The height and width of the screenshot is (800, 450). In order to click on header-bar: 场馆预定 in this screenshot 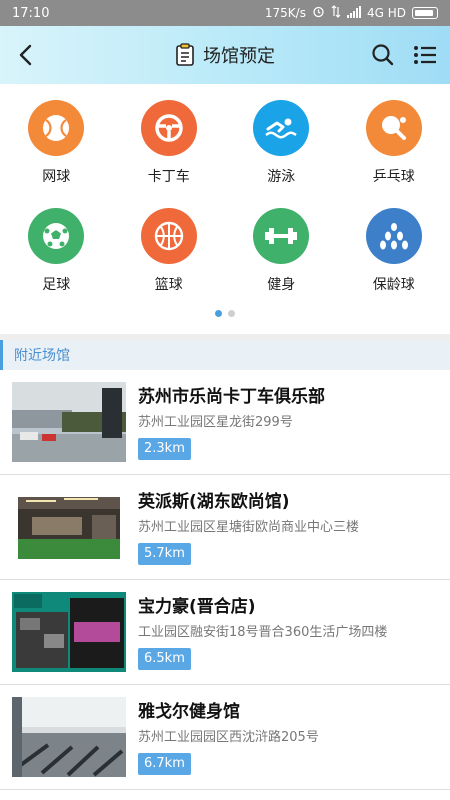, I will do `click(225, 55)`.